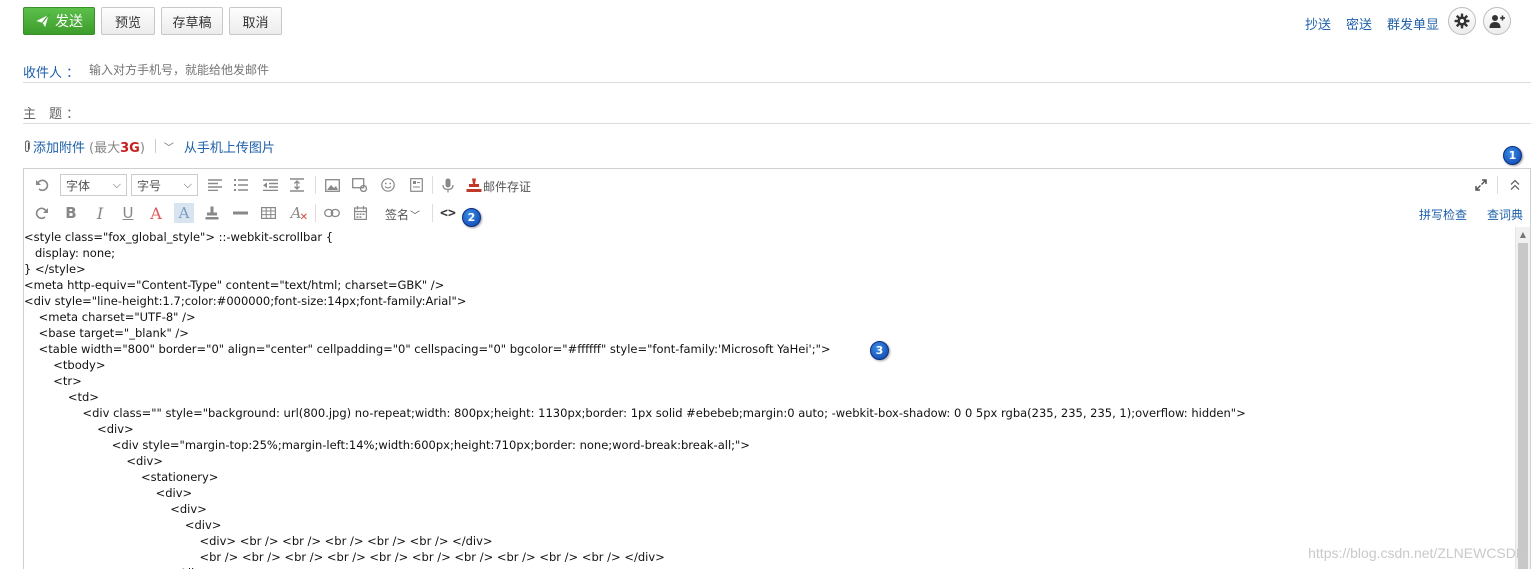  Describe the element at coordinates (474, 185) in the screenshot. I see `seal-stamp-icon` at that location.